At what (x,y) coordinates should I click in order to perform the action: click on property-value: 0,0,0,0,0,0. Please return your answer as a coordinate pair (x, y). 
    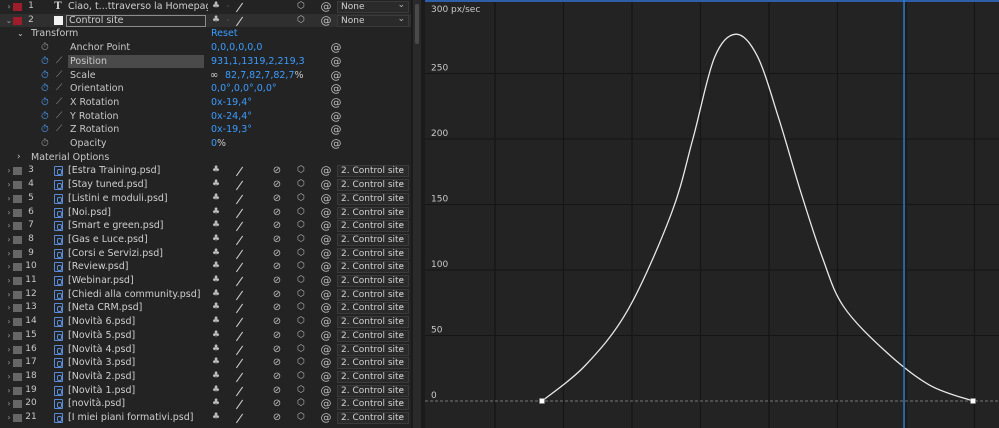
    Looking at the image, I should click on (236, 48).